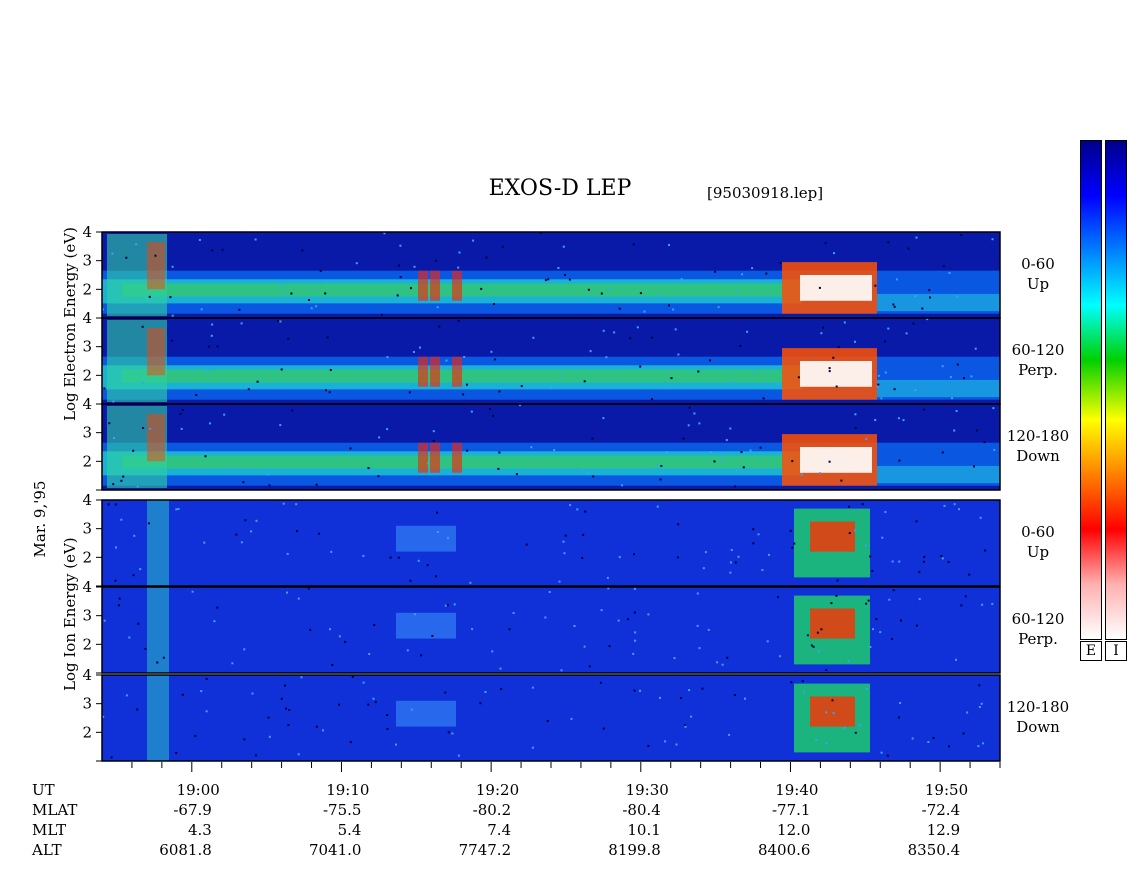 This screenshot has width=1130, height=875. What do you see at coordinates (1091, 651) in the screenshot?
I see `colorbar-electron-label: E` at bounding box center [1091, 651].